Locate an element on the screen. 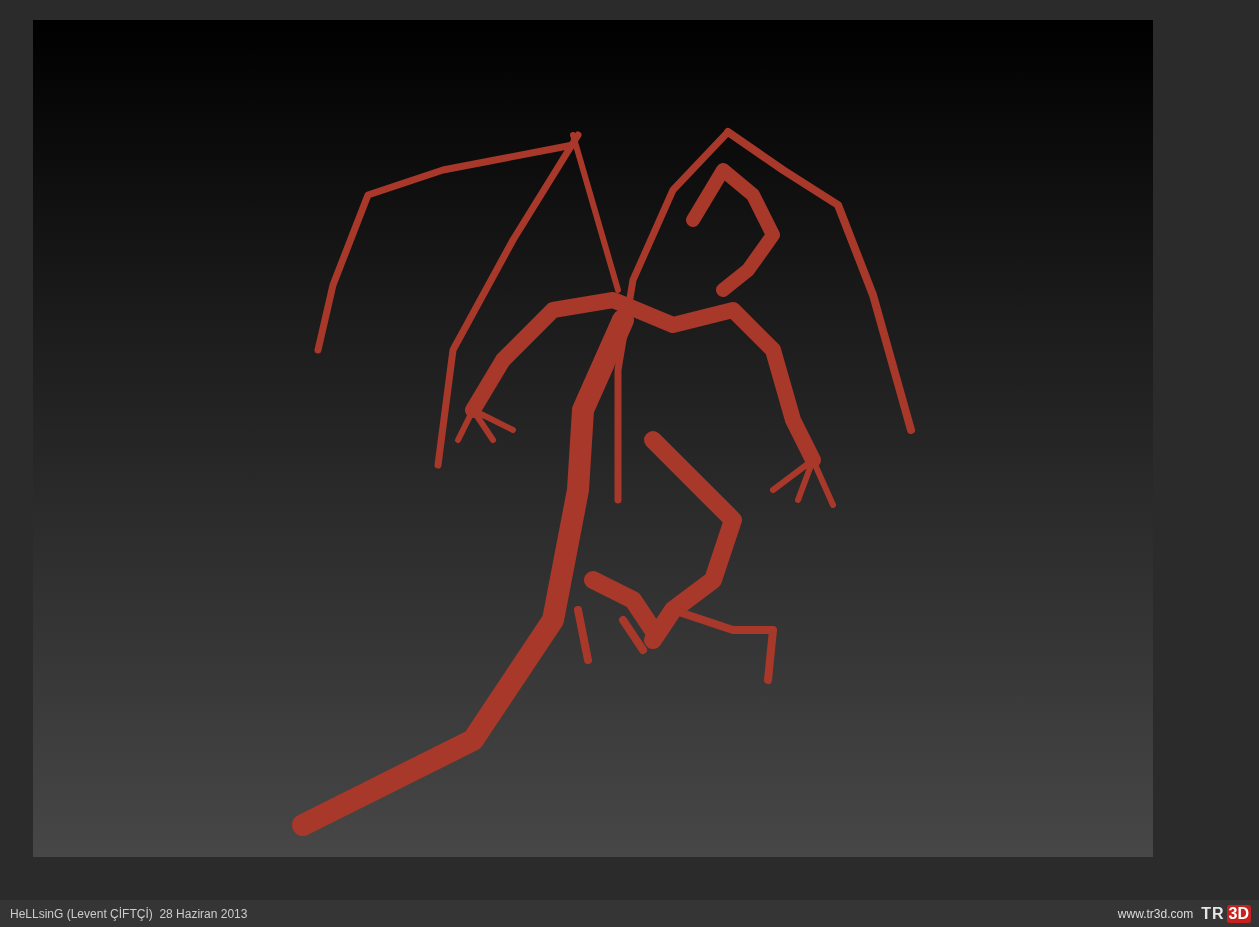  author-date-text: HeLLsinG (Levent ÇİFTÇİ) 28 Haziran 2013 is located at coordinates (129, 913).